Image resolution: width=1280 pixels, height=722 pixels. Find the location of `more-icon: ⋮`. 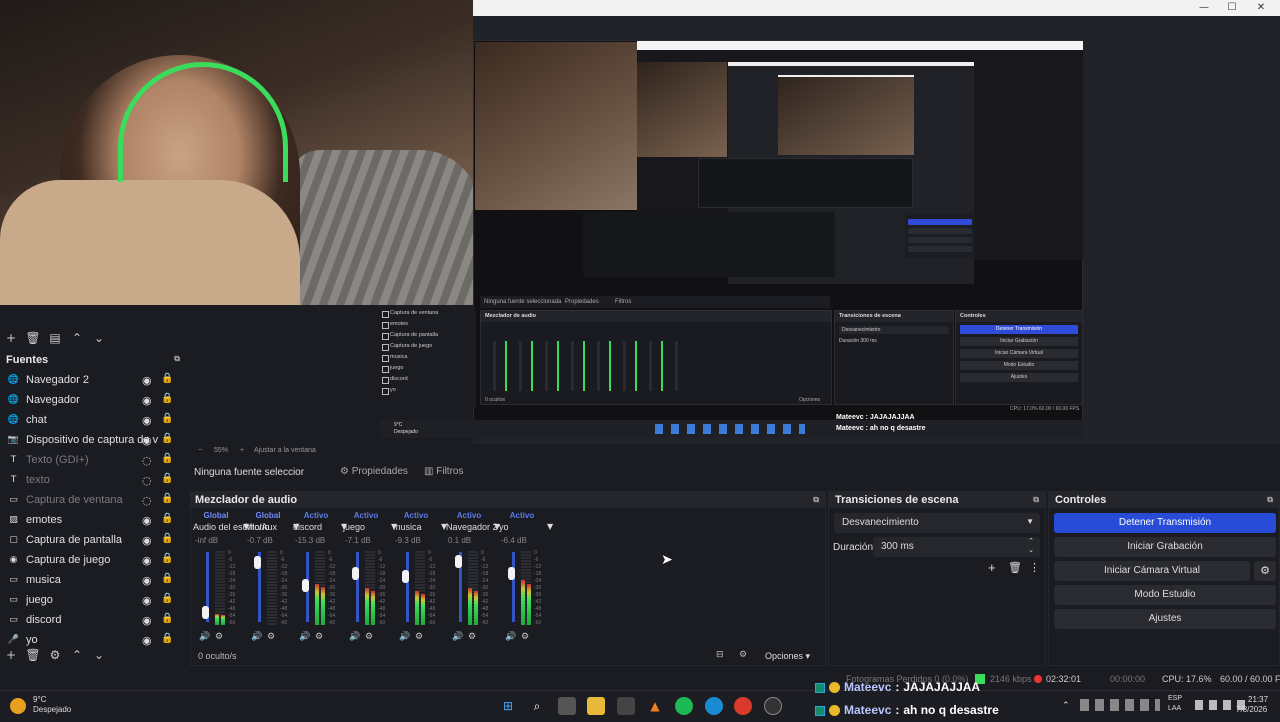

more-icon: ⋮ is located at coordinates (1034, 567).